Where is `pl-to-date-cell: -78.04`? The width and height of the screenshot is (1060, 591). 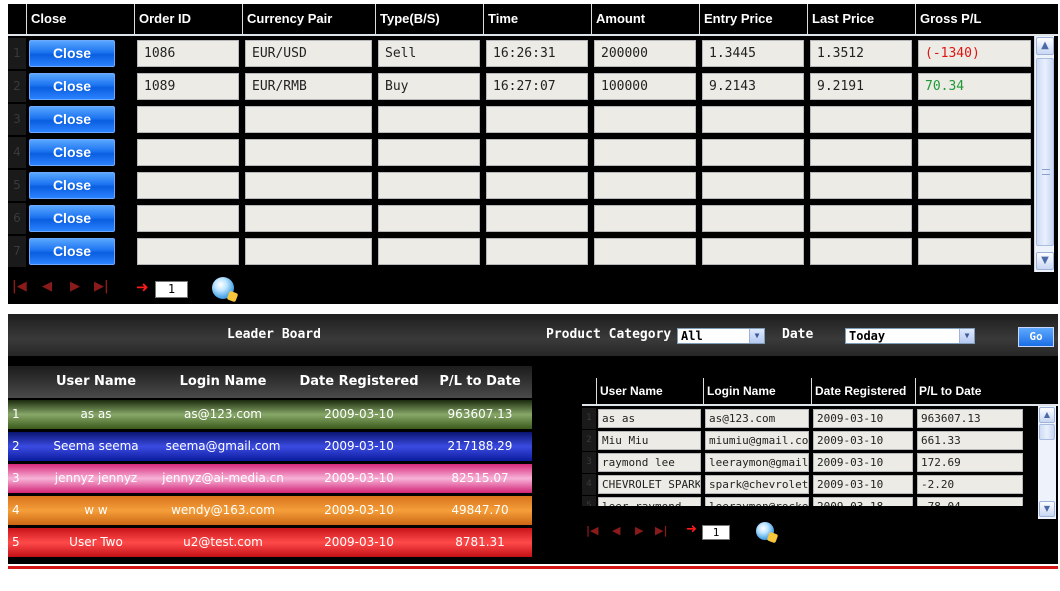 pl-to-date-cell: -78.04 is located at coordinates (970, 501).